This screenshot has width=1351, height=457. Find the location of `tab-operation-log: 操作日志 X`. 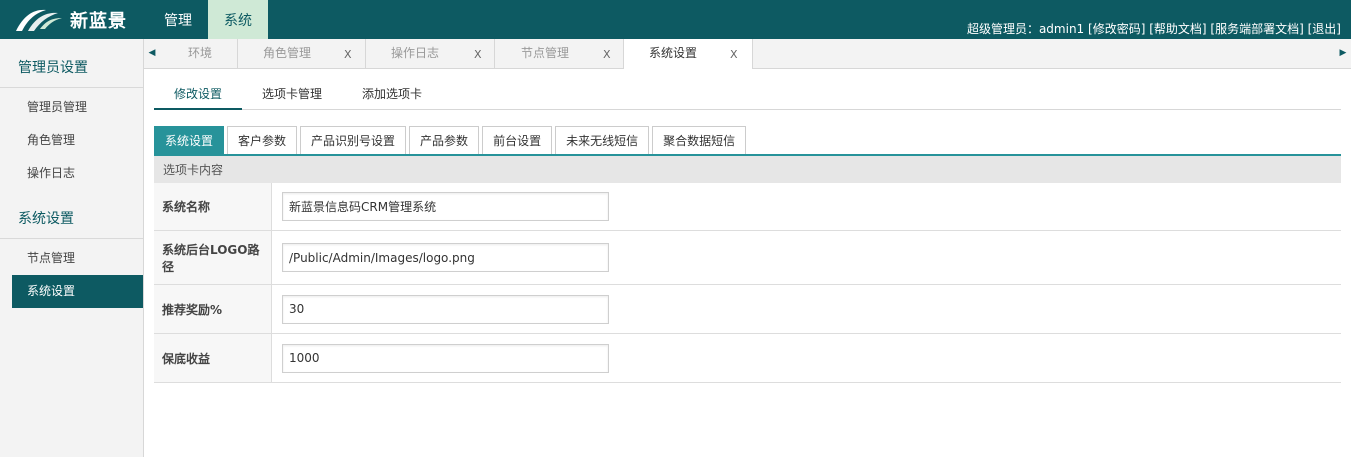

tab-operation-log: 操作日志 X is located at coordinates (430, 54).